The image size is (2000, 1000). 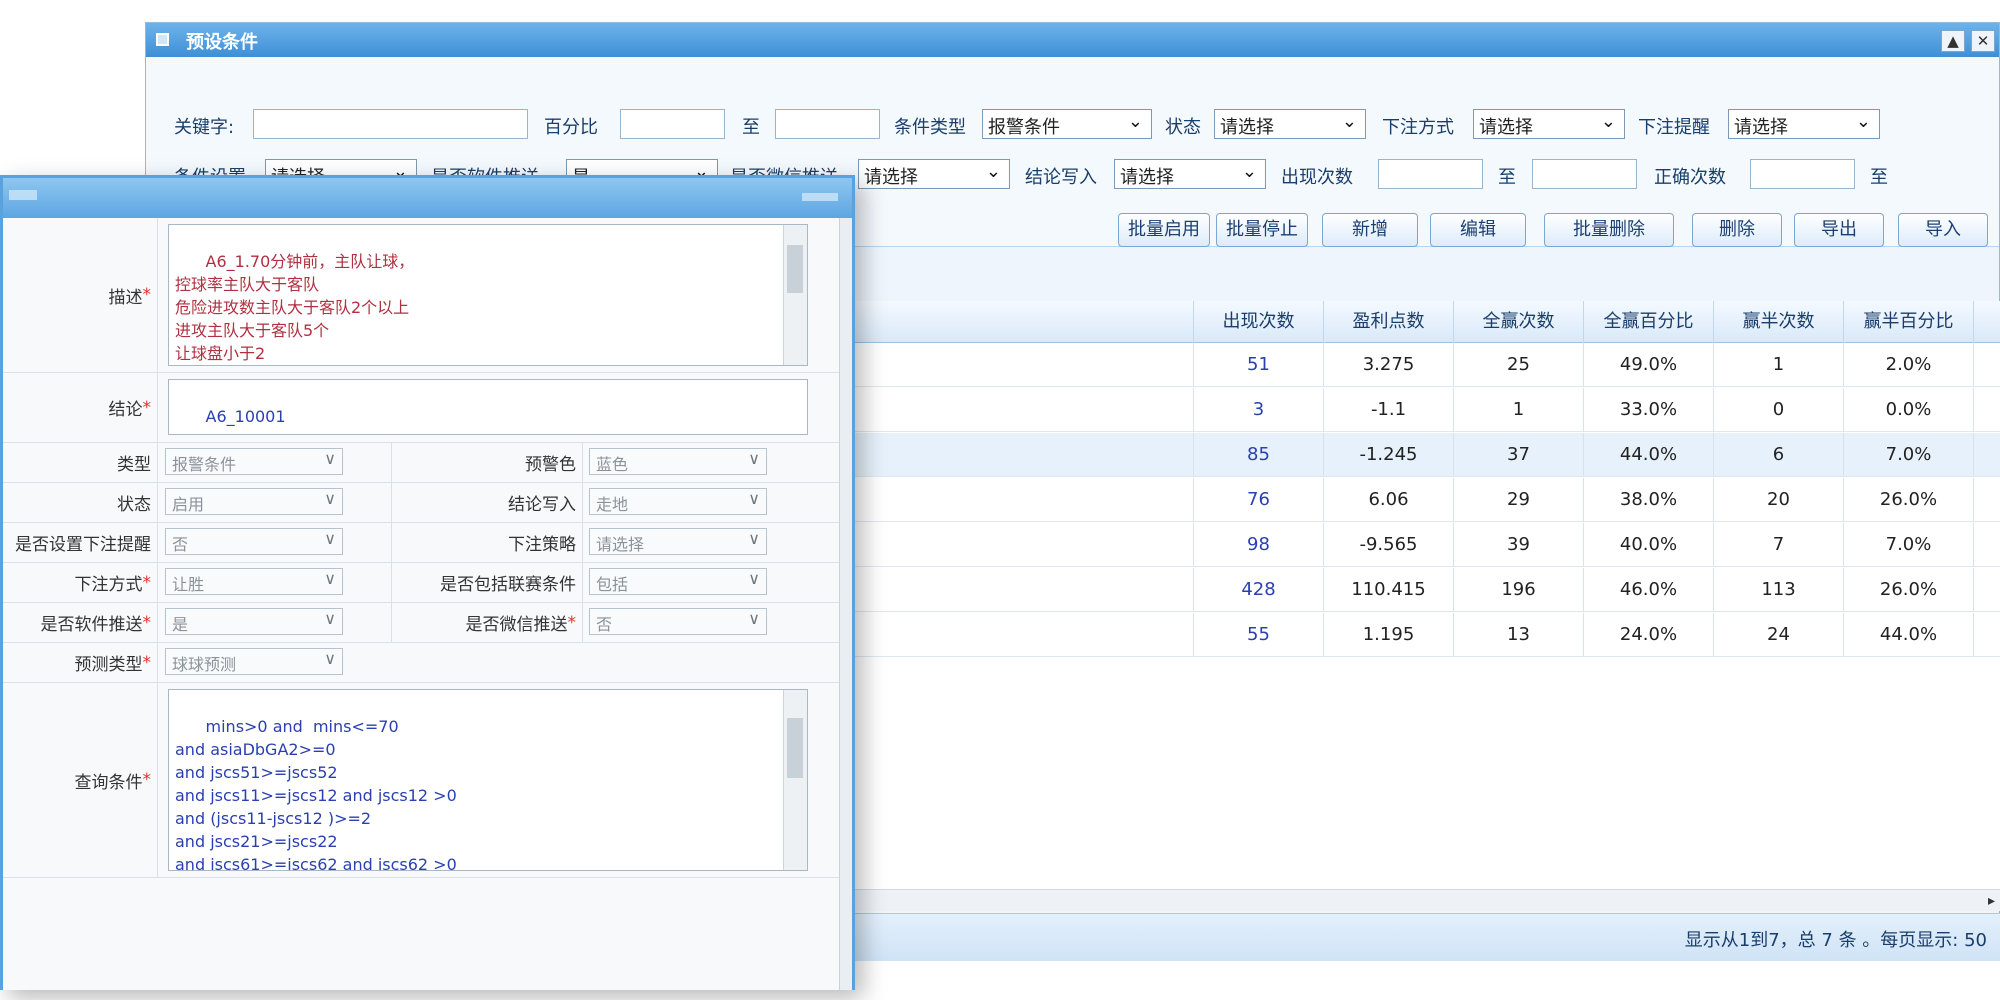 What do you see at coordinates (1507, 177) in the screenshot?
I see `occurrence-to-label: 至` at bounding box center [1507, 177].